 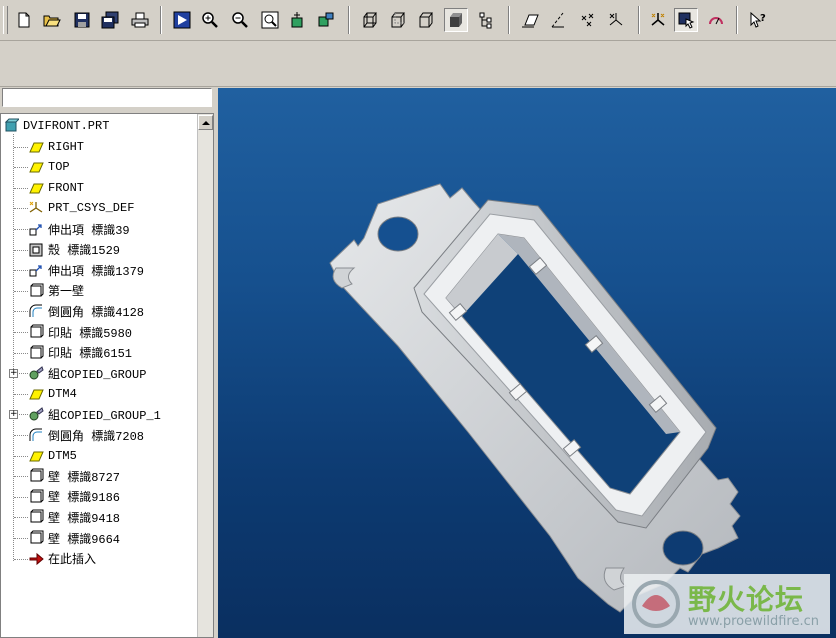 I want to click on tree-item: 伸出項 標識39, so click(x=79, y=229).